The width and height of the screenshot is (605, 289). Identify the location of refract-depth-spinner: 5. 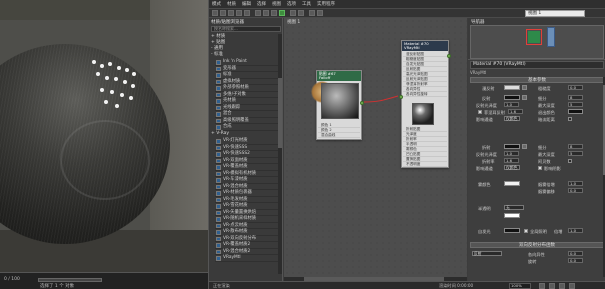
(575, 153).